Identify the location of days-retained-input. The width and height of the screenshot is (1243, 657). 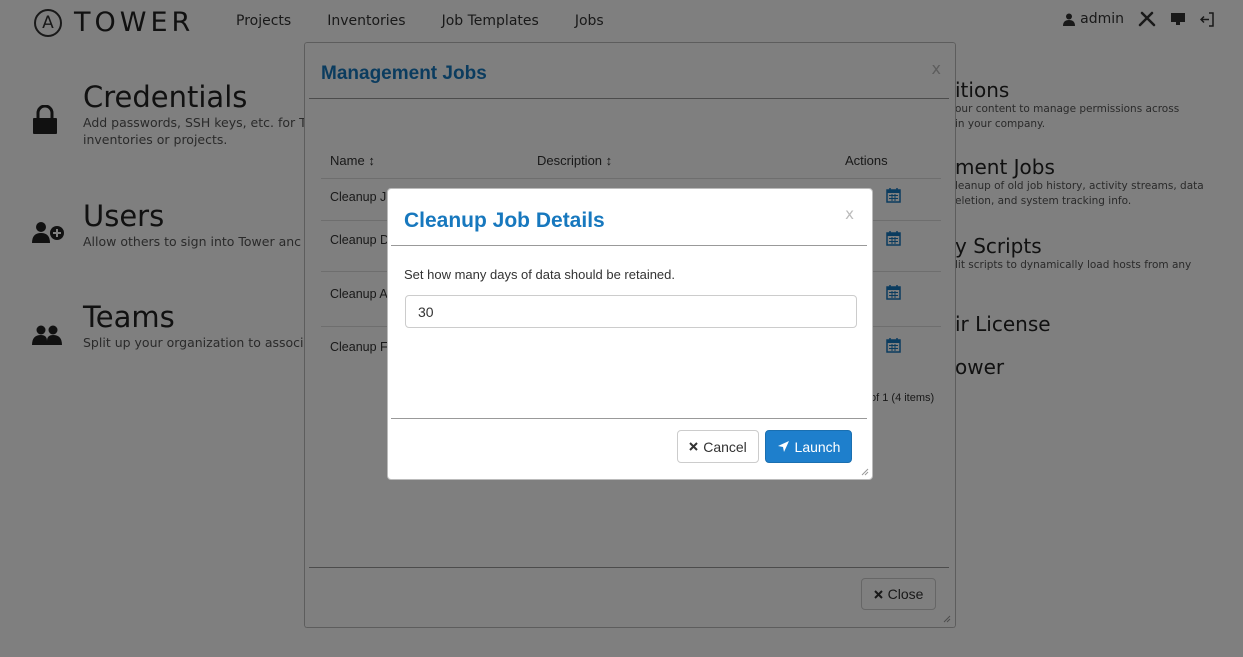
(631, 311).